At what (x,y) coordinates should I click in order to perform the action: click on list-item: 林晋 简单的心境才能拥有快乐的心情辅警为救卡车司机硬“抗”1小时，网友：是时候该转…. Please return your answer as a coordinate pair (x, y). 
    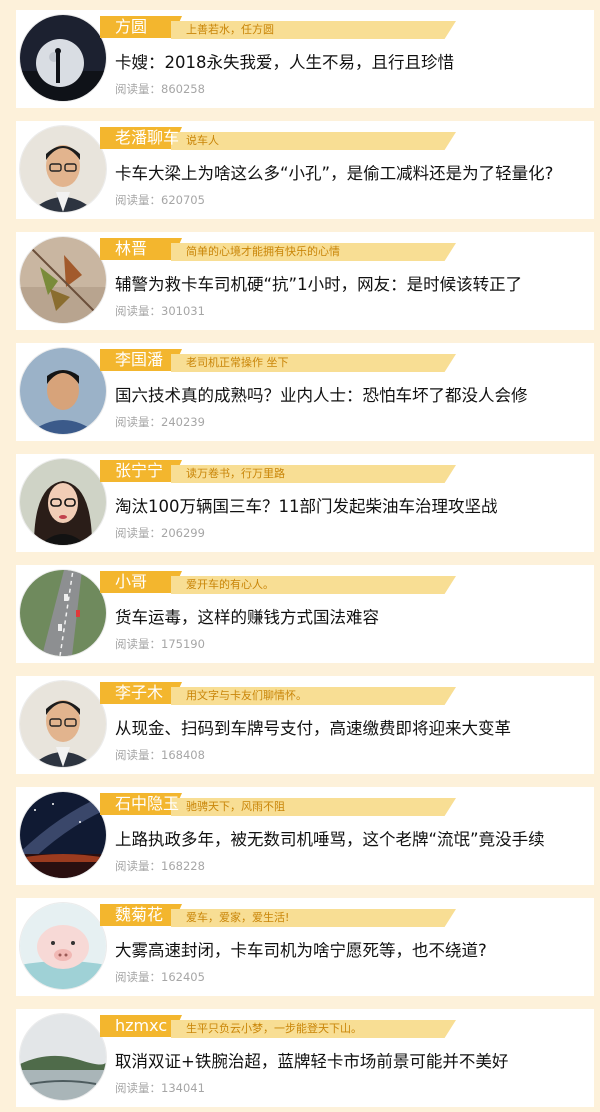
    Looking at the image, I should click on (300, 277).